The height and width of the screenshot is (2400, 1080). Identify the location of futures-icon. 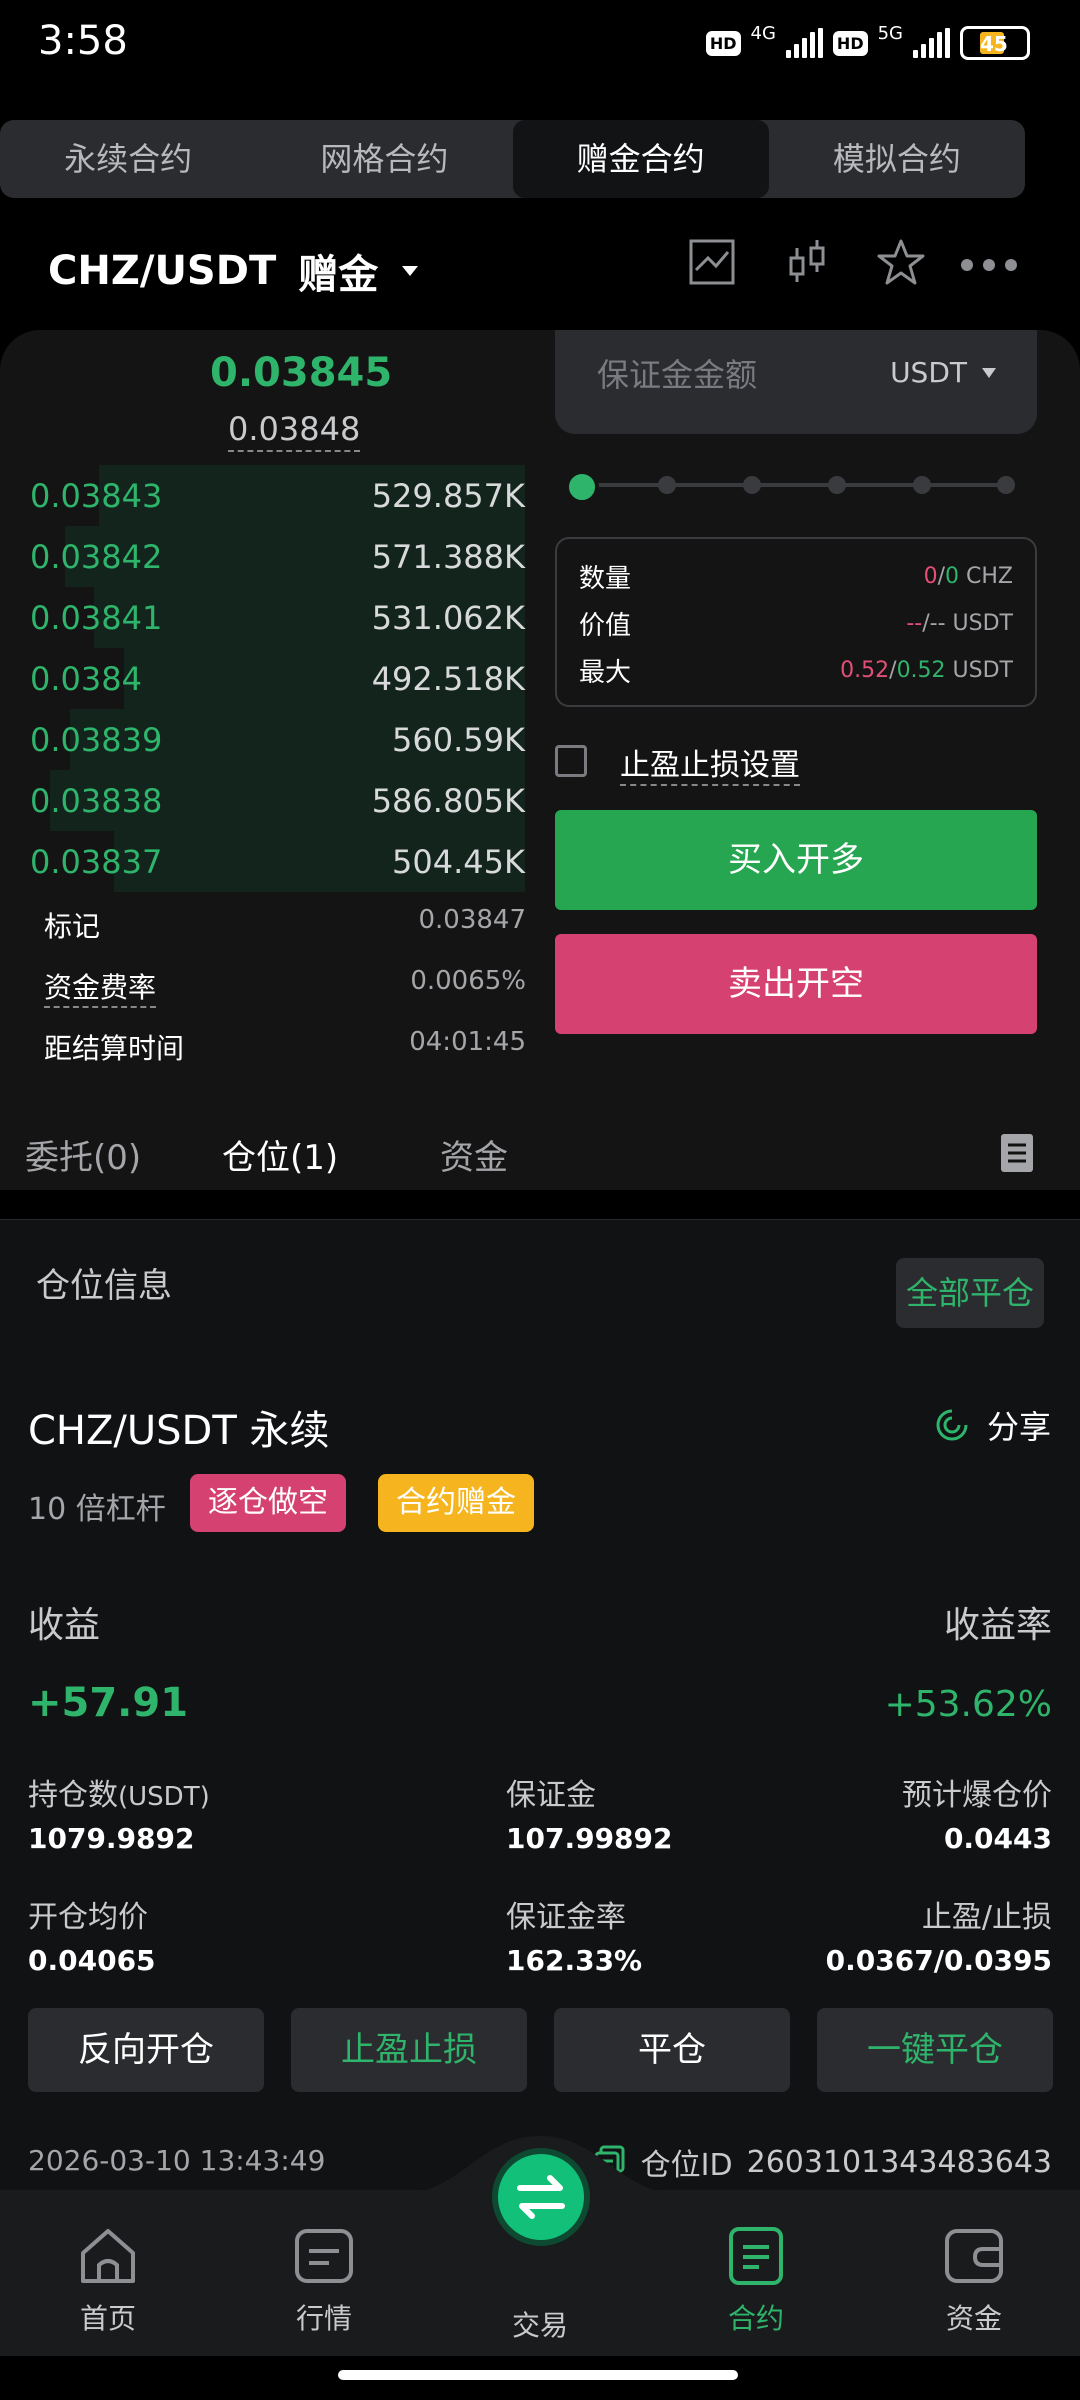
(756, 2256).